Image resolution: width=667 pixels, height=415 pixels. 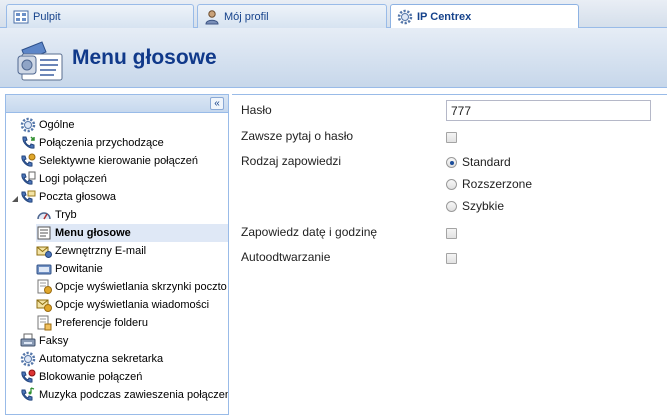 I want to click on sidebar-item-label: Blokowanie połączeń, so click(x=91, y=377).